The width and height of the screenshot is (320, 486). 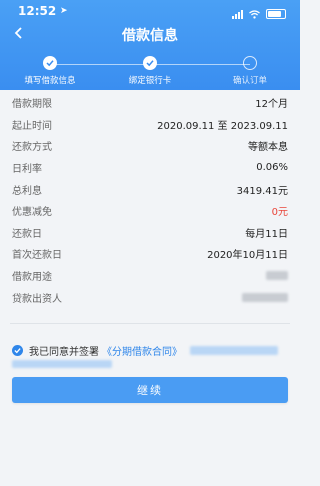 What do you see at coordinates (142, 350) in the screenshot?
I see `contract-link: 《分期借款合同》` at bounding box center [142, 350].